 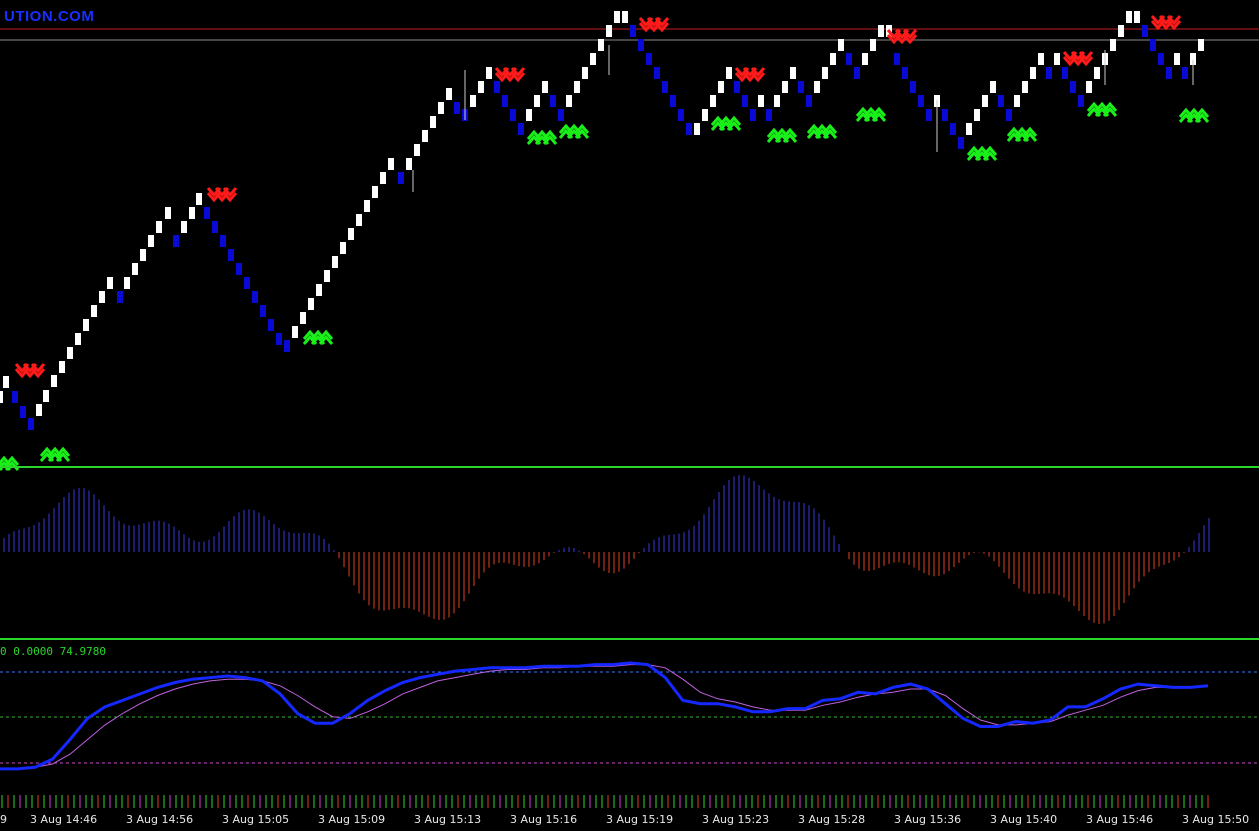 I want to click on price-lines, so click(x=629, y=34).